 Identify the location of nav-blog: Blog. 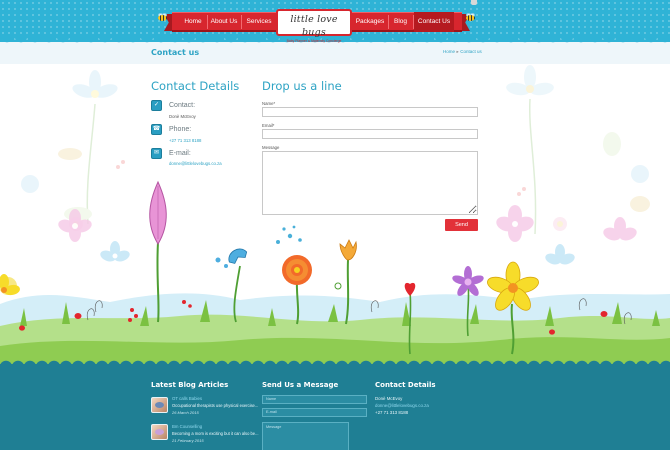
(400, 22).